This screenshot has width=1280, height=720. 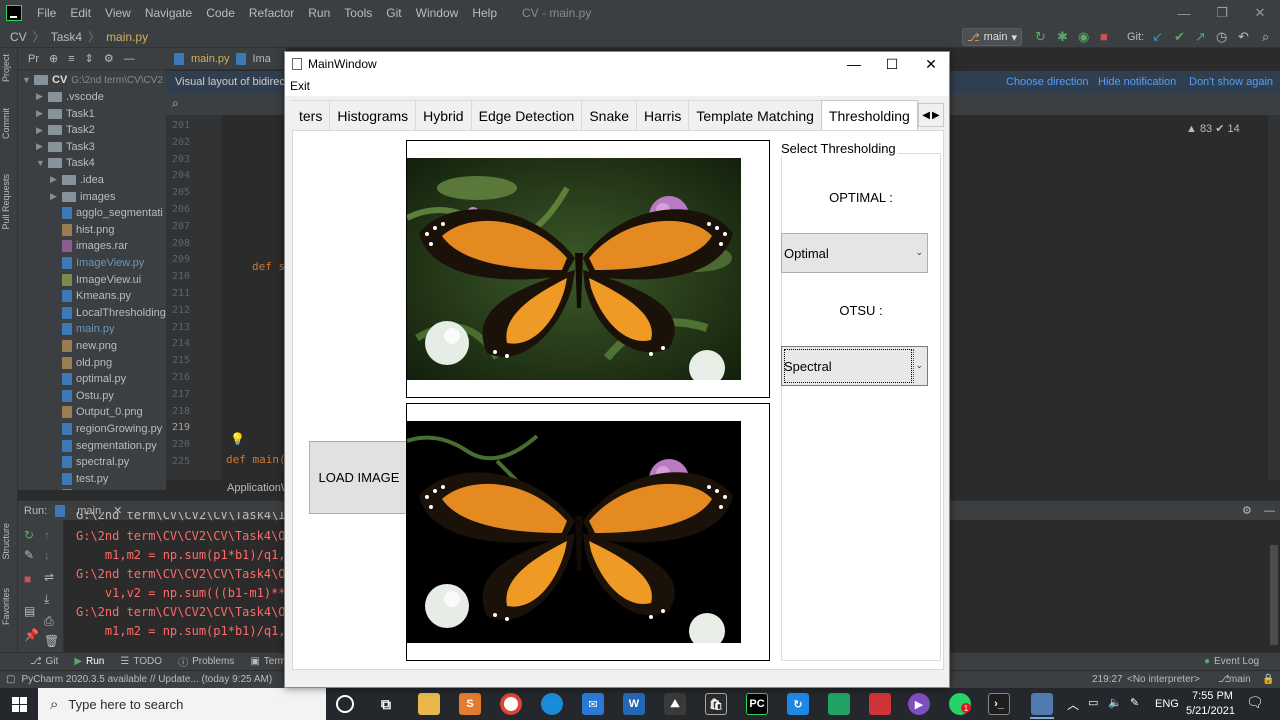 What do you see at coordinates (1200, 37) in the screenshot?
I see `git-push-icon: ↗` at bounding box center [1200, 37].